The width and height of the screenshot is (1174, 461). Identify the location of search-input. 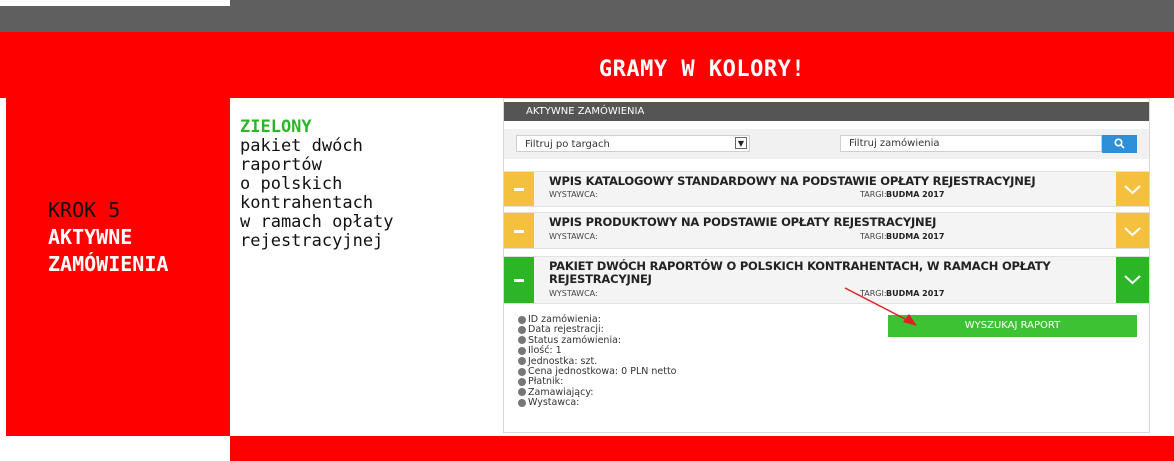
(971, 143).